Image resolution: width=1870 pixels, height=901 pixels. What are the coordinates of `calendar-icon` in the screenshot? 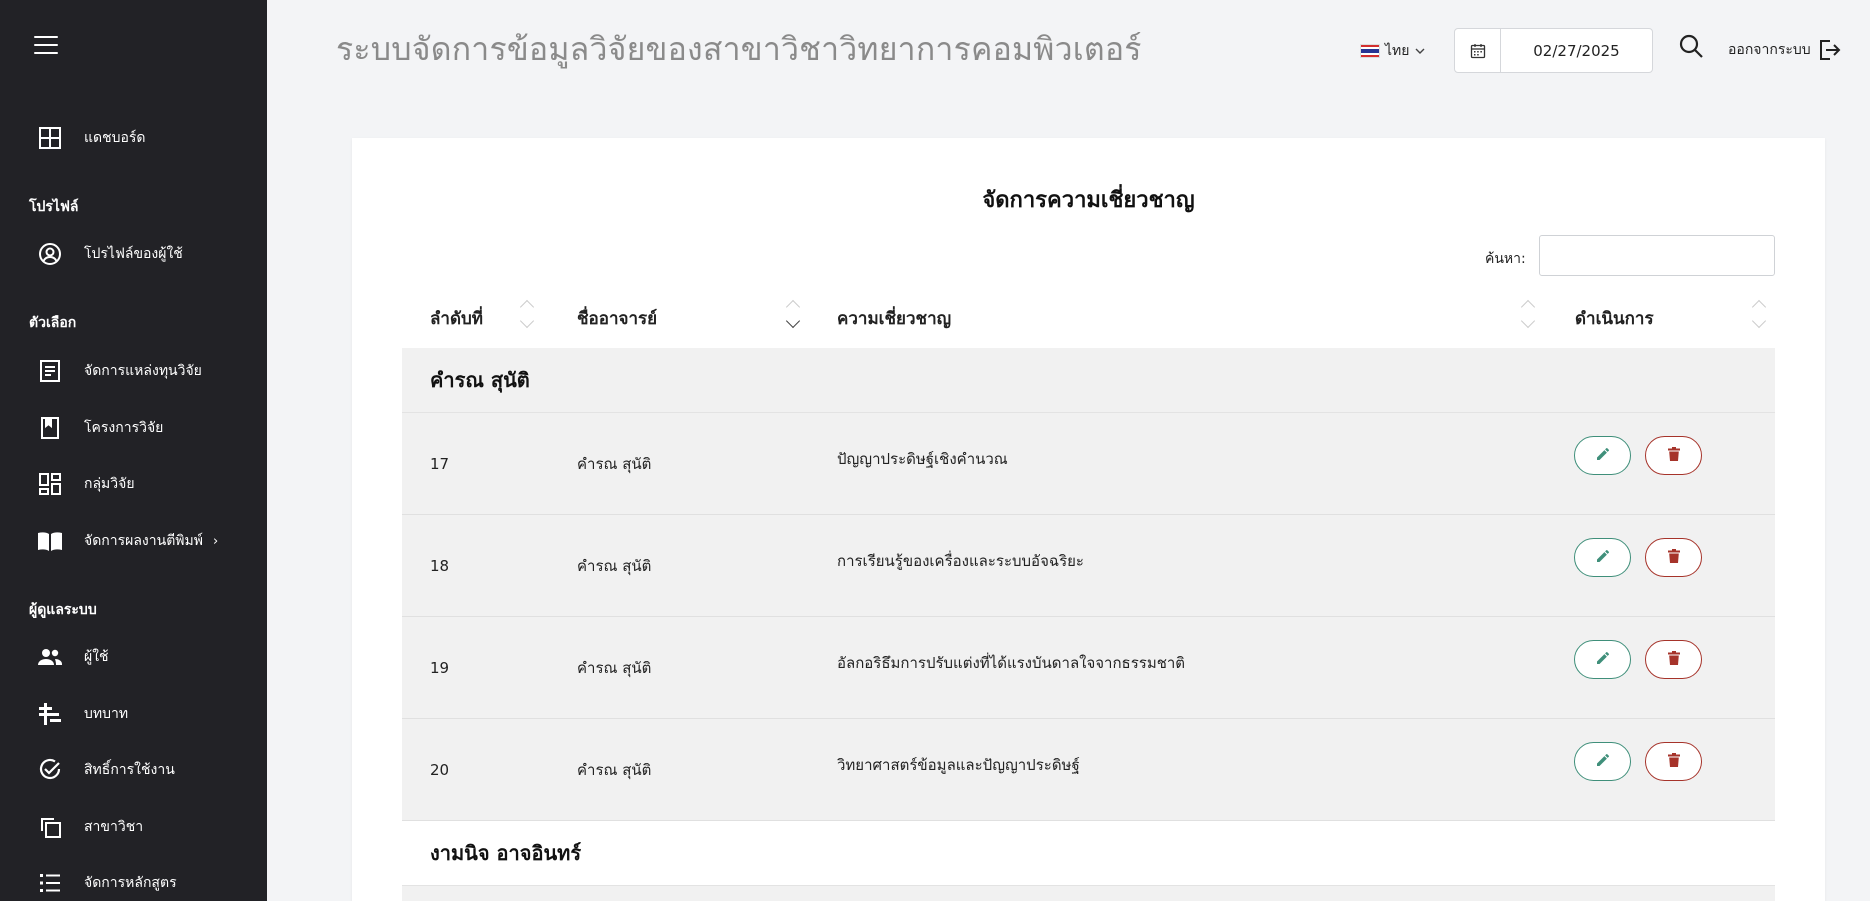 It's located at (1478, 50).